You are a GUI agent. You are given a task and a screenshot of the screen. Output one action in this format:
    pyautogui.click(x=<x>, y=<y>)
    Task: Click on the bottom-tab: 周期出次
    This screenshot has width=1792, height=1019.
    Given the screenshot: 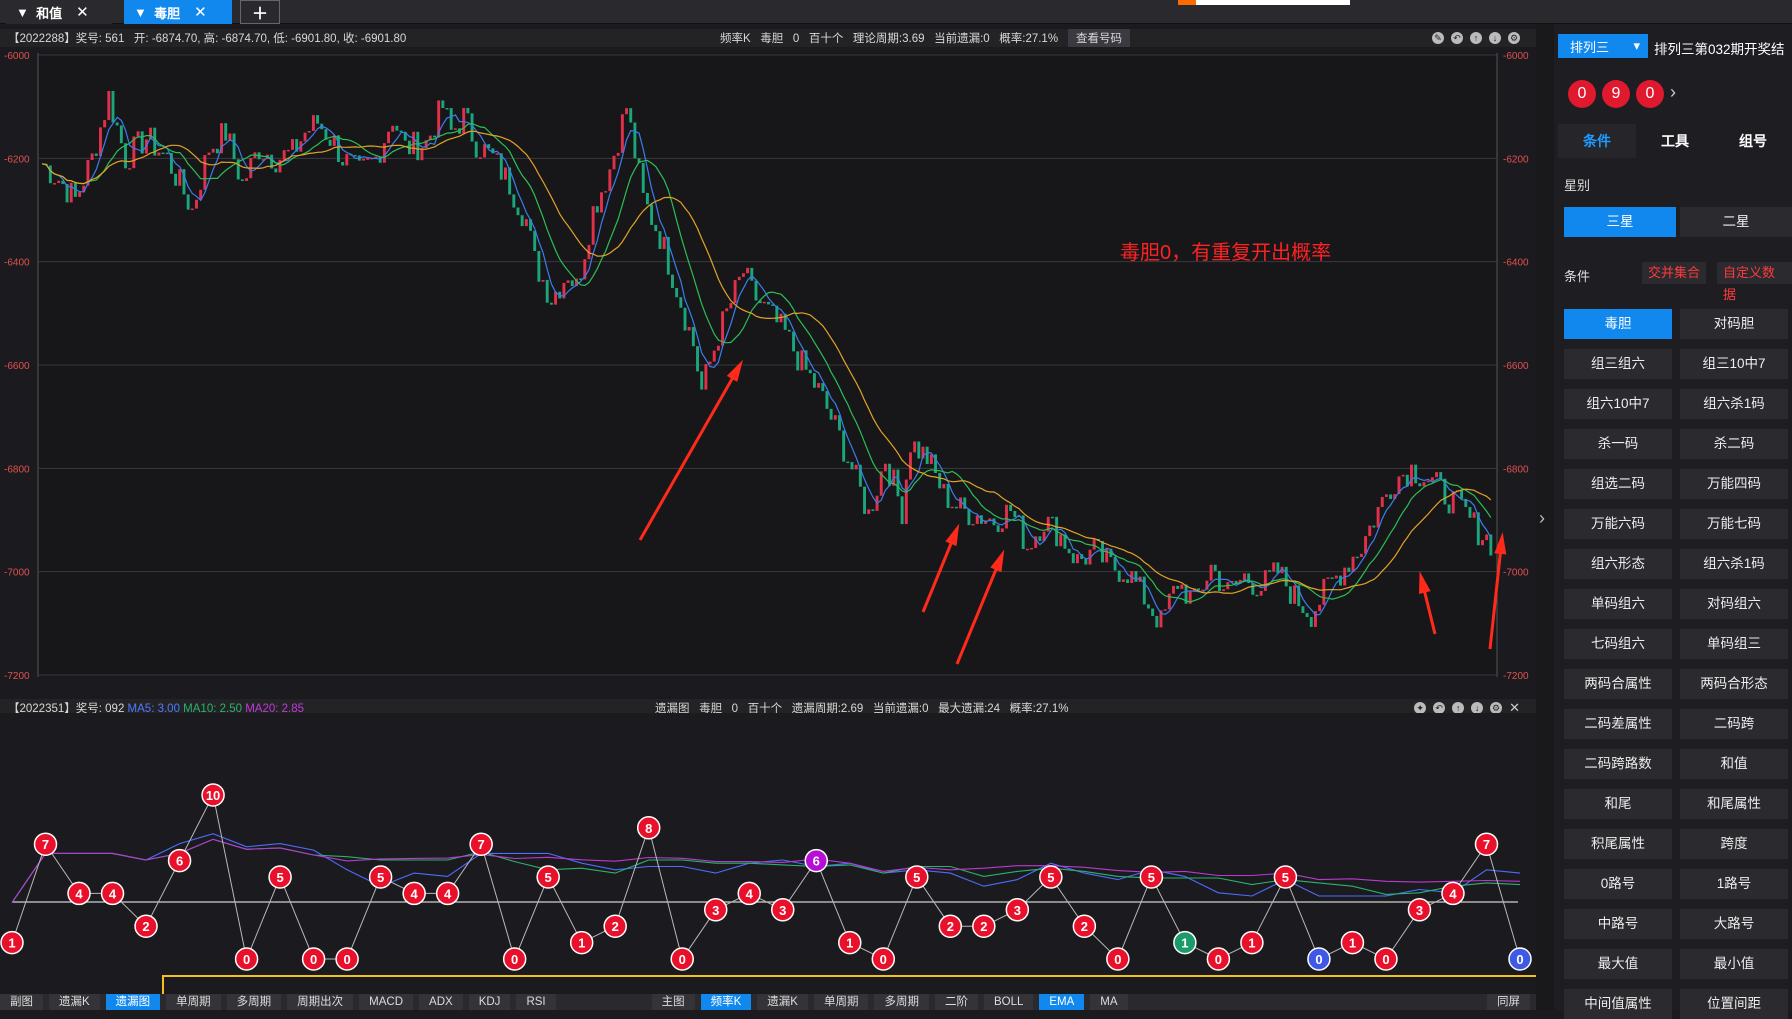 What is the action you would take?
    pyautogui.click(x=320, y=1002)
    